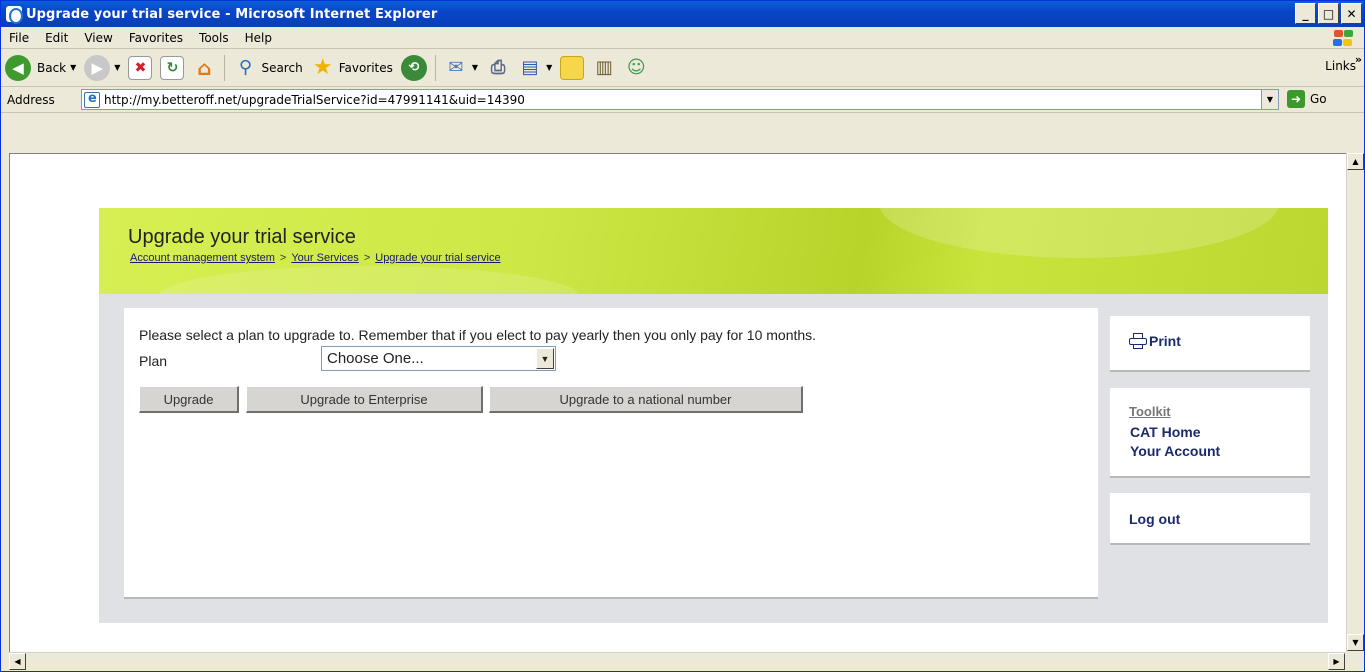 The height and width of the screenshot is (672, 1365). I want to click on printer-icon: ⎙, so click(498, 67).